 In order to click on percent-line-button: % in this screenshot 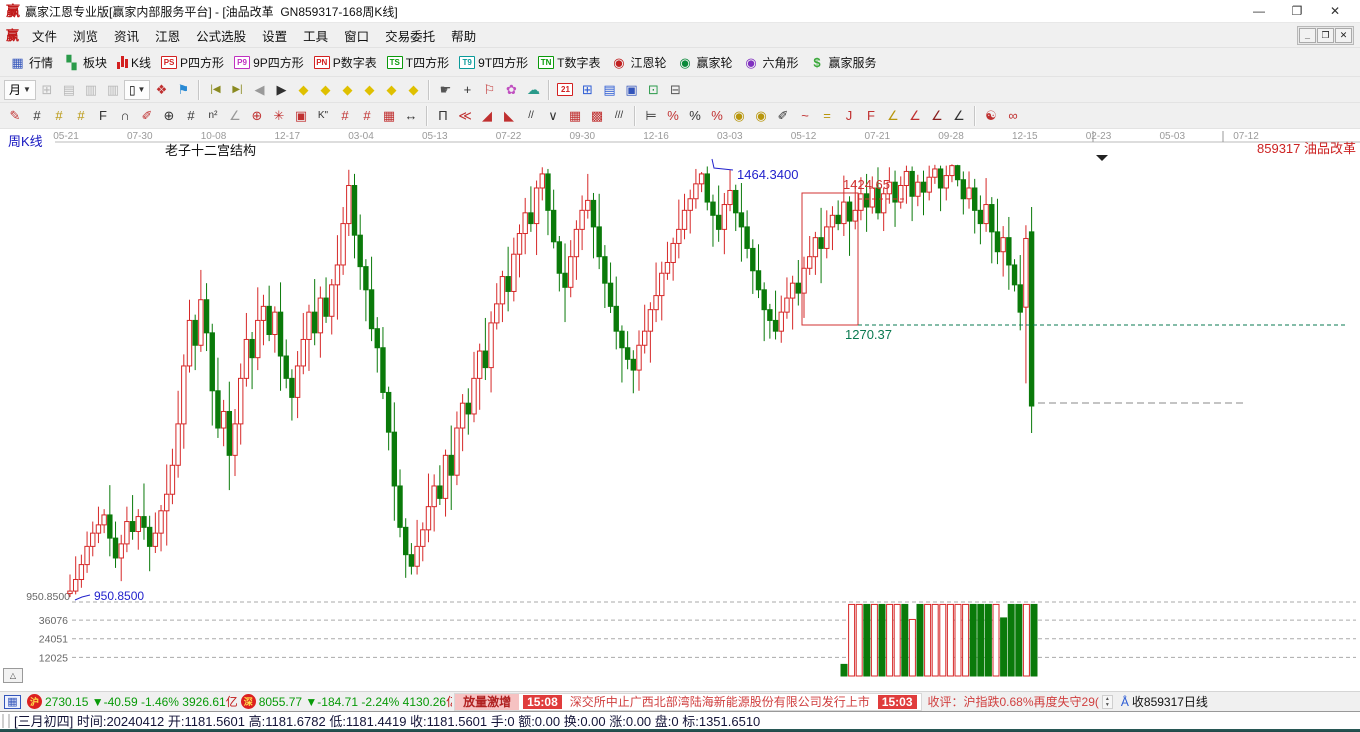, I will do `click(717, 116)`.